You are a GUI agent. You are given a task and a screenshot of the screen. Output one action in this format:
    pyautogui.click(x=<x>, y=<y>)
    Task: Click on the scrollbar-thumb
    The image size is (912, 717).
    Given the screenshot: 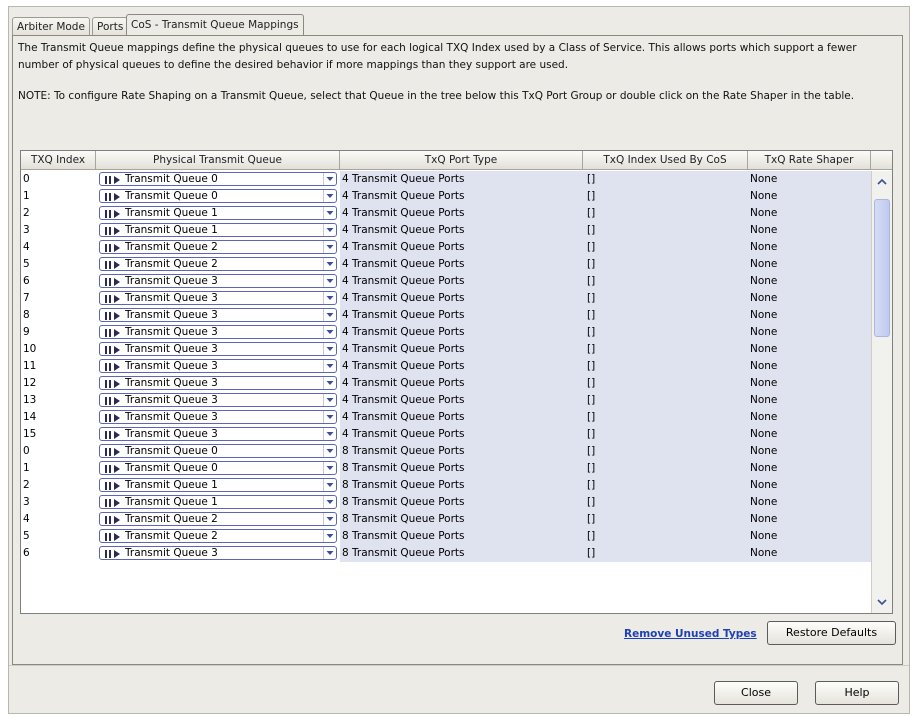 What is the action you would take?
    pyautogui.click(x=882, y=268)
    